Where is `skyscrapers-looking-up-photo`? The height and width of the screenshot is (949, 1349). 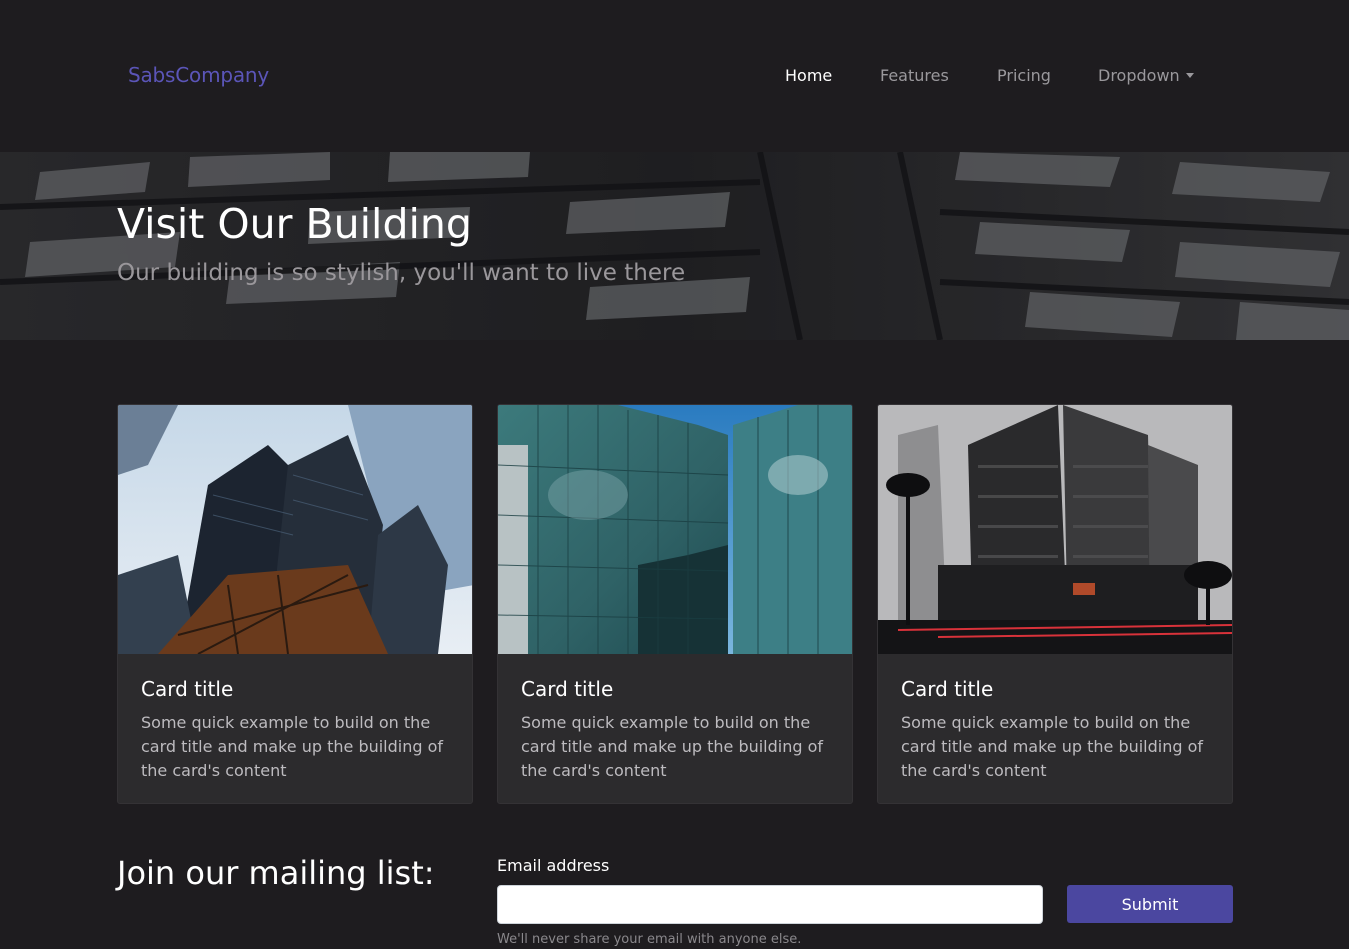
skyscrapers-looking-up-photo is located at coordinates (295, 529).